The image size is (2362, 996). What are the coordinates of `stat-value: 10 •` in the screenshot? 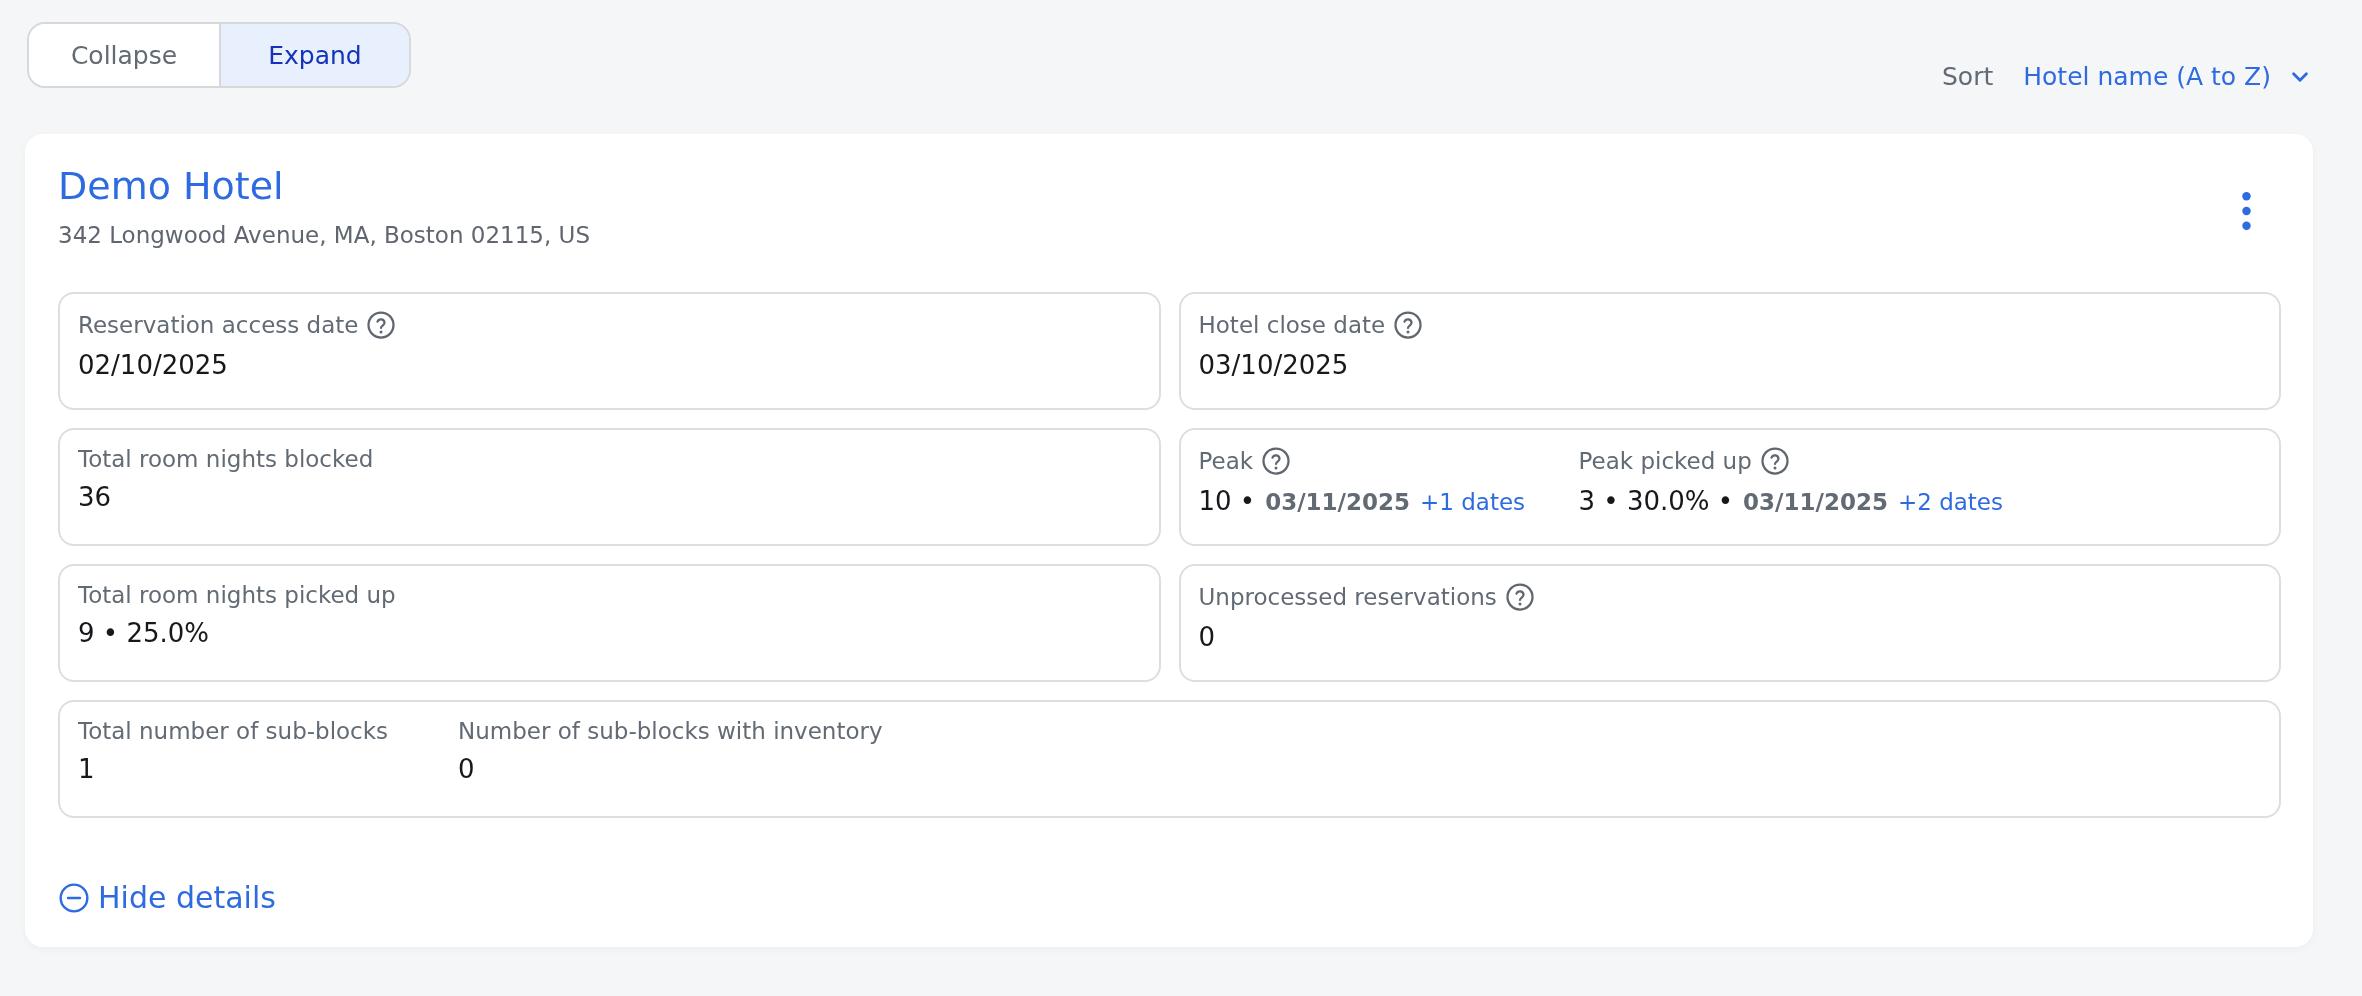 It's located at (1227, 501).